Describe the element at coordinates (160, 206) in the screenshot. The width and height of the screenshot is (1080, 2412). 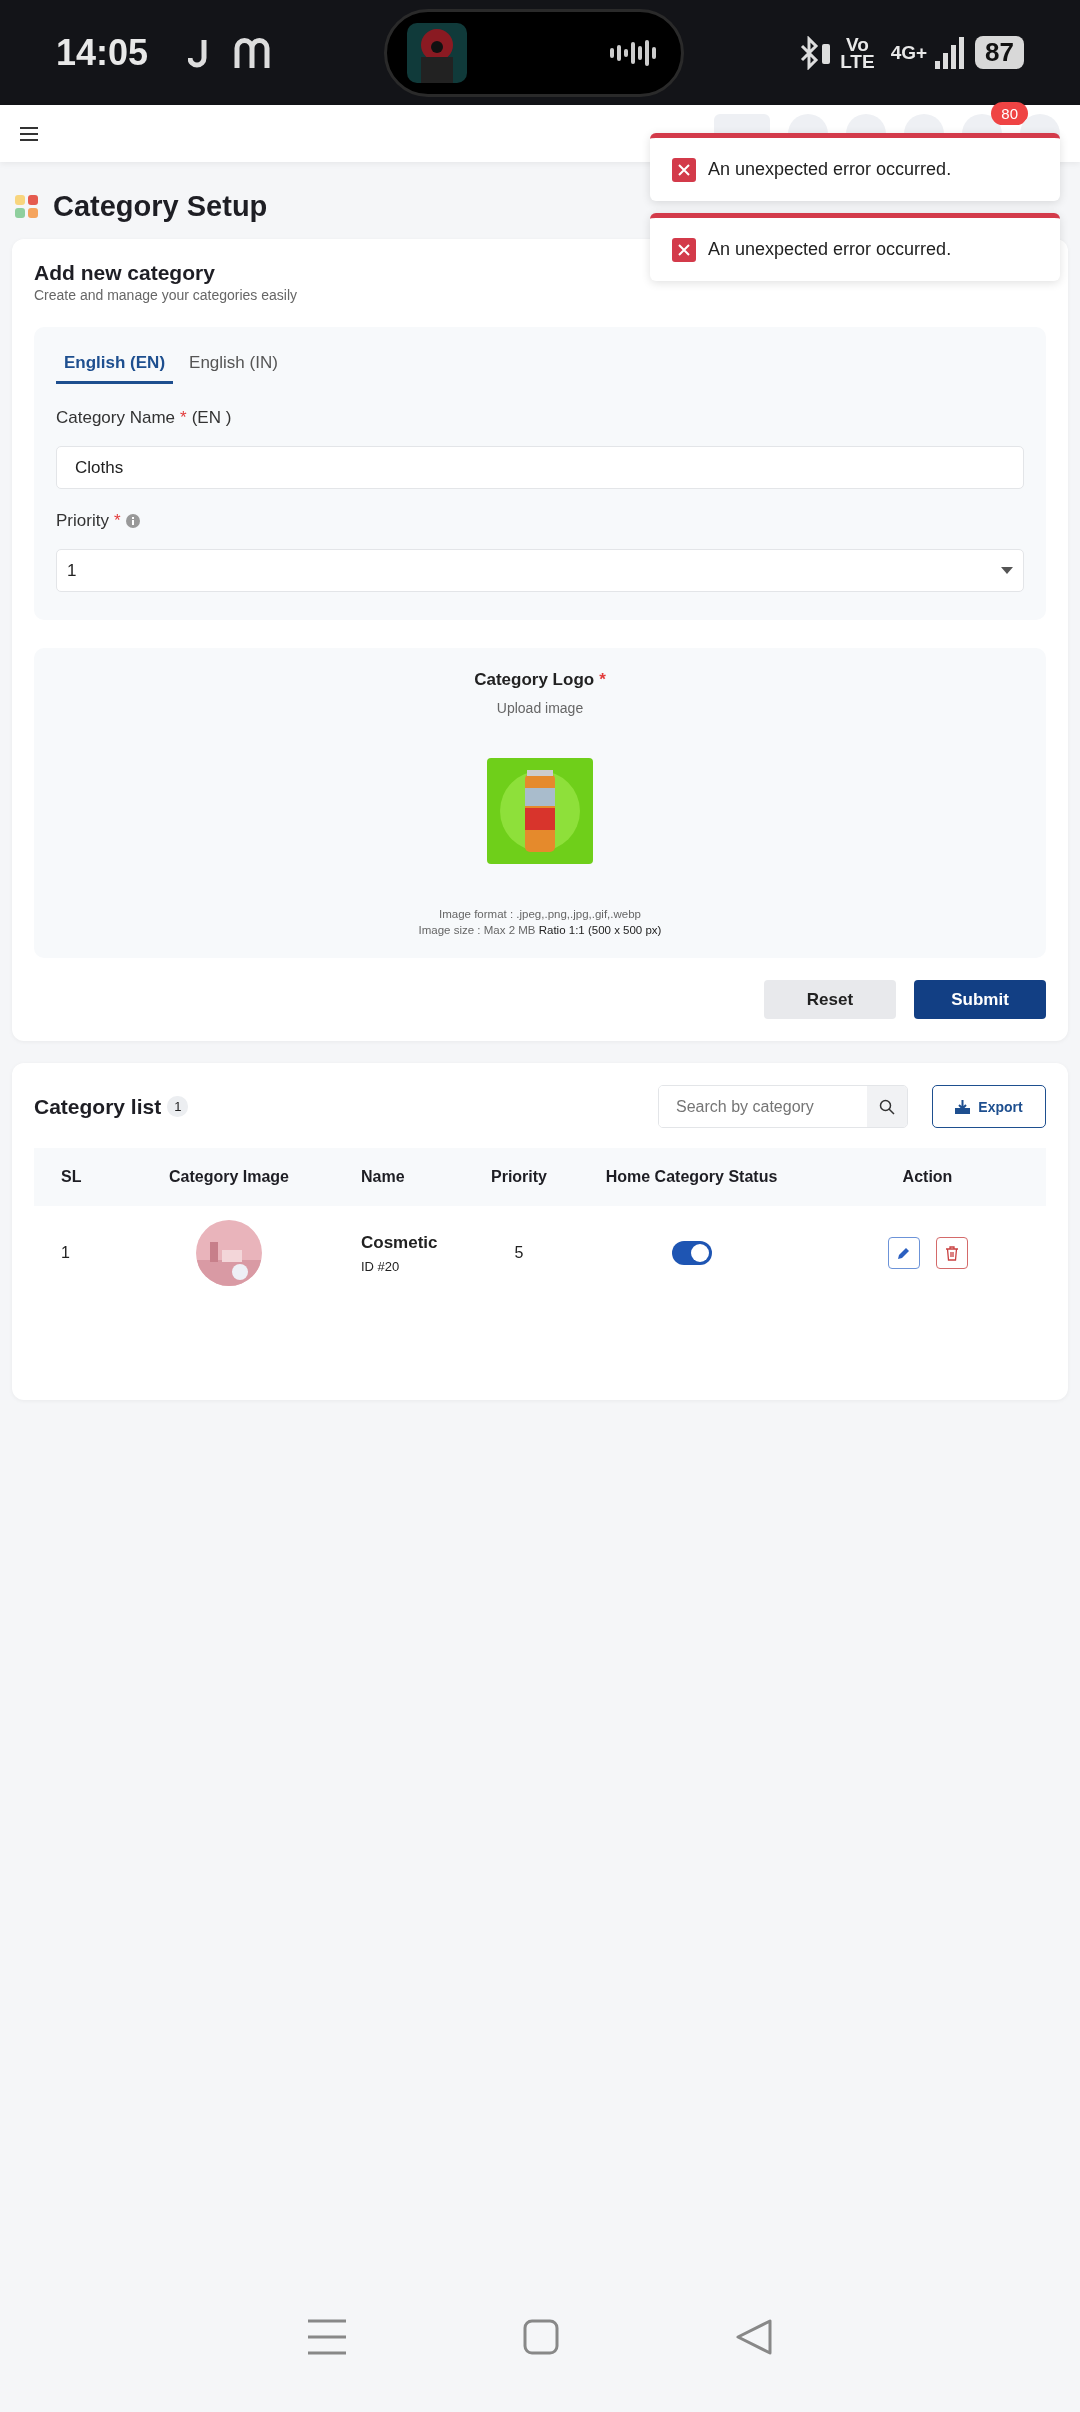
I see `page-title: Category Setup` at that location.